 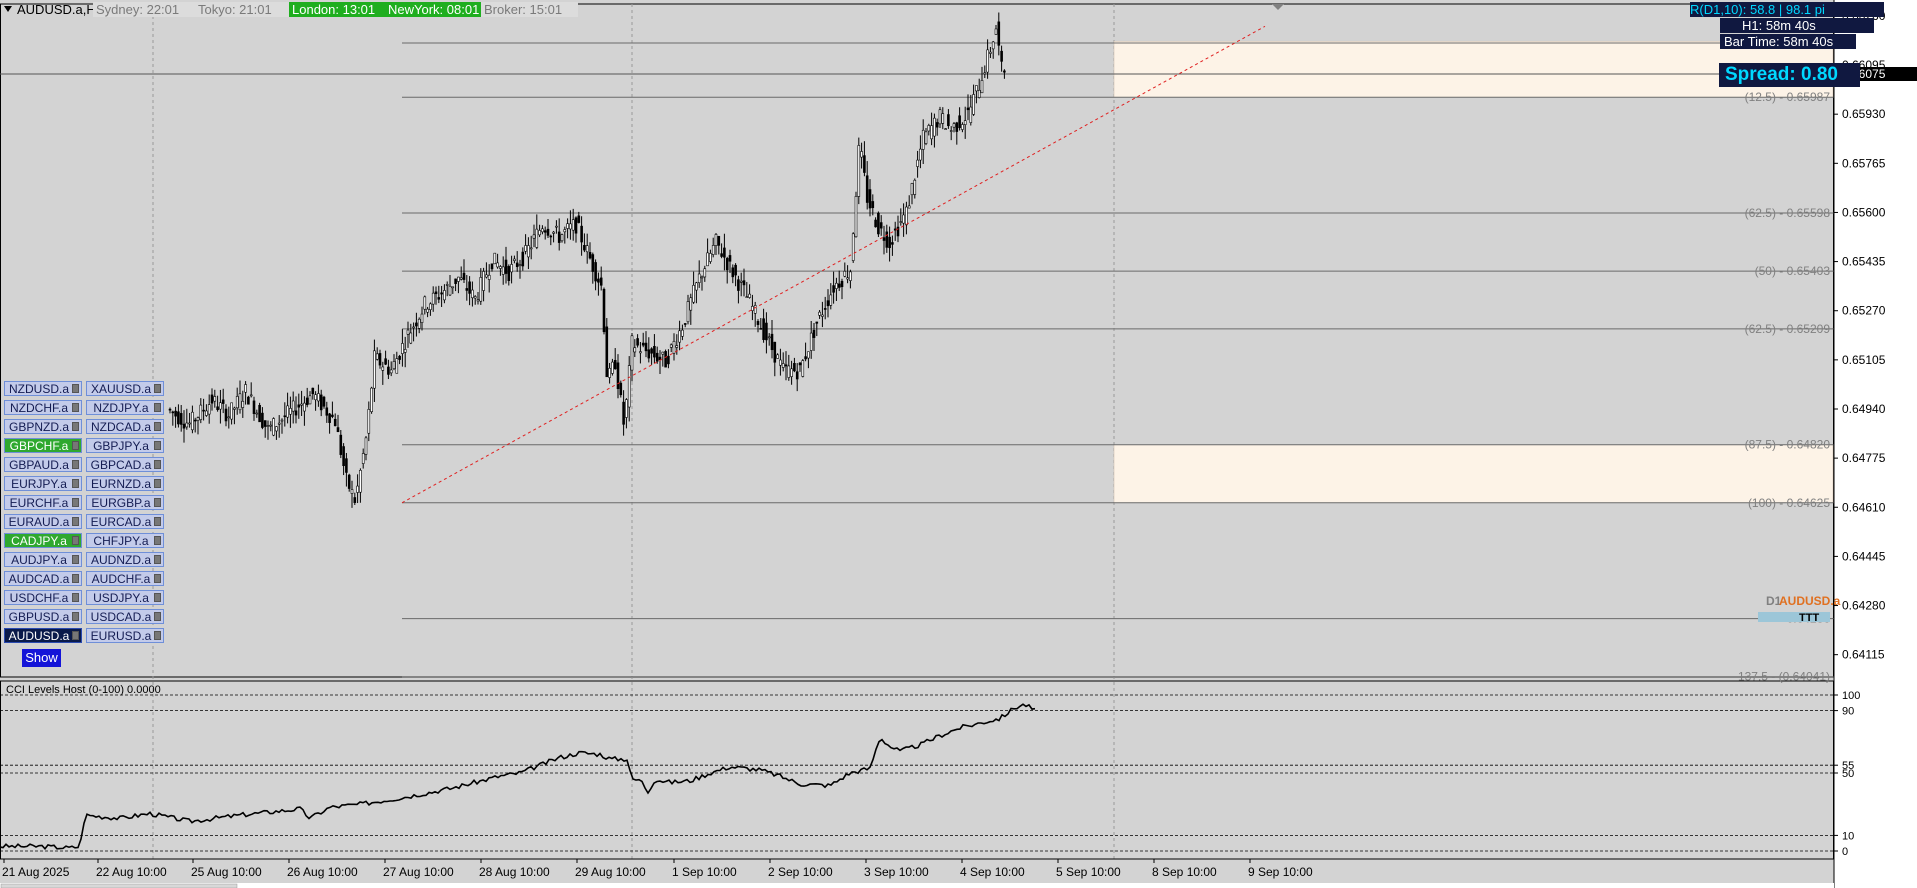 I want to click on symbol-button-usdjpy-a: USDJPY.a, so click(x=125, y=597).